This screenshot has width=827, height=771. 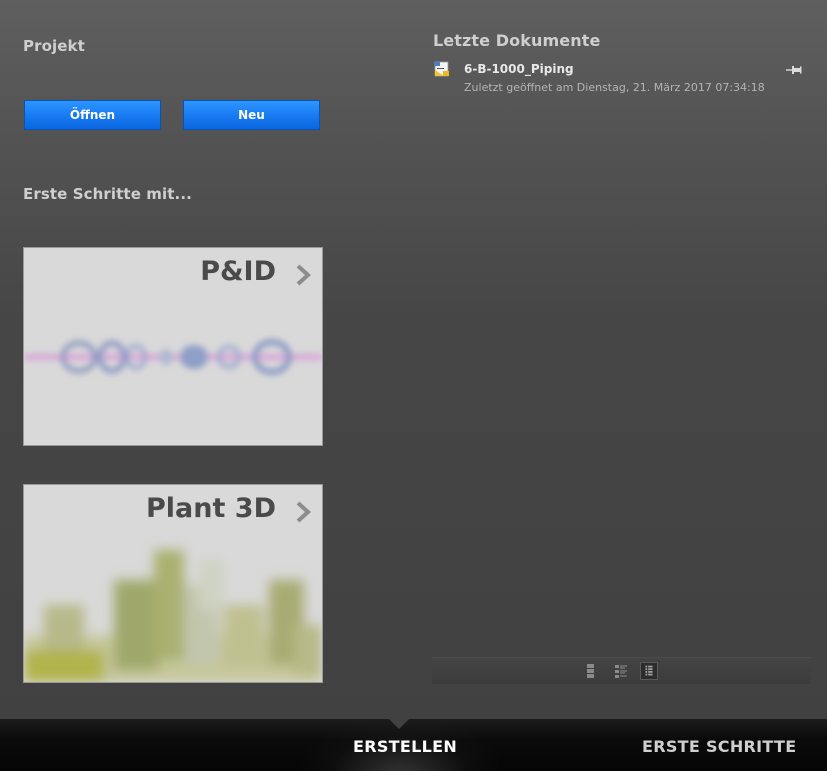 I want to click on active-tab-indicator, so click(x=399, y=724).